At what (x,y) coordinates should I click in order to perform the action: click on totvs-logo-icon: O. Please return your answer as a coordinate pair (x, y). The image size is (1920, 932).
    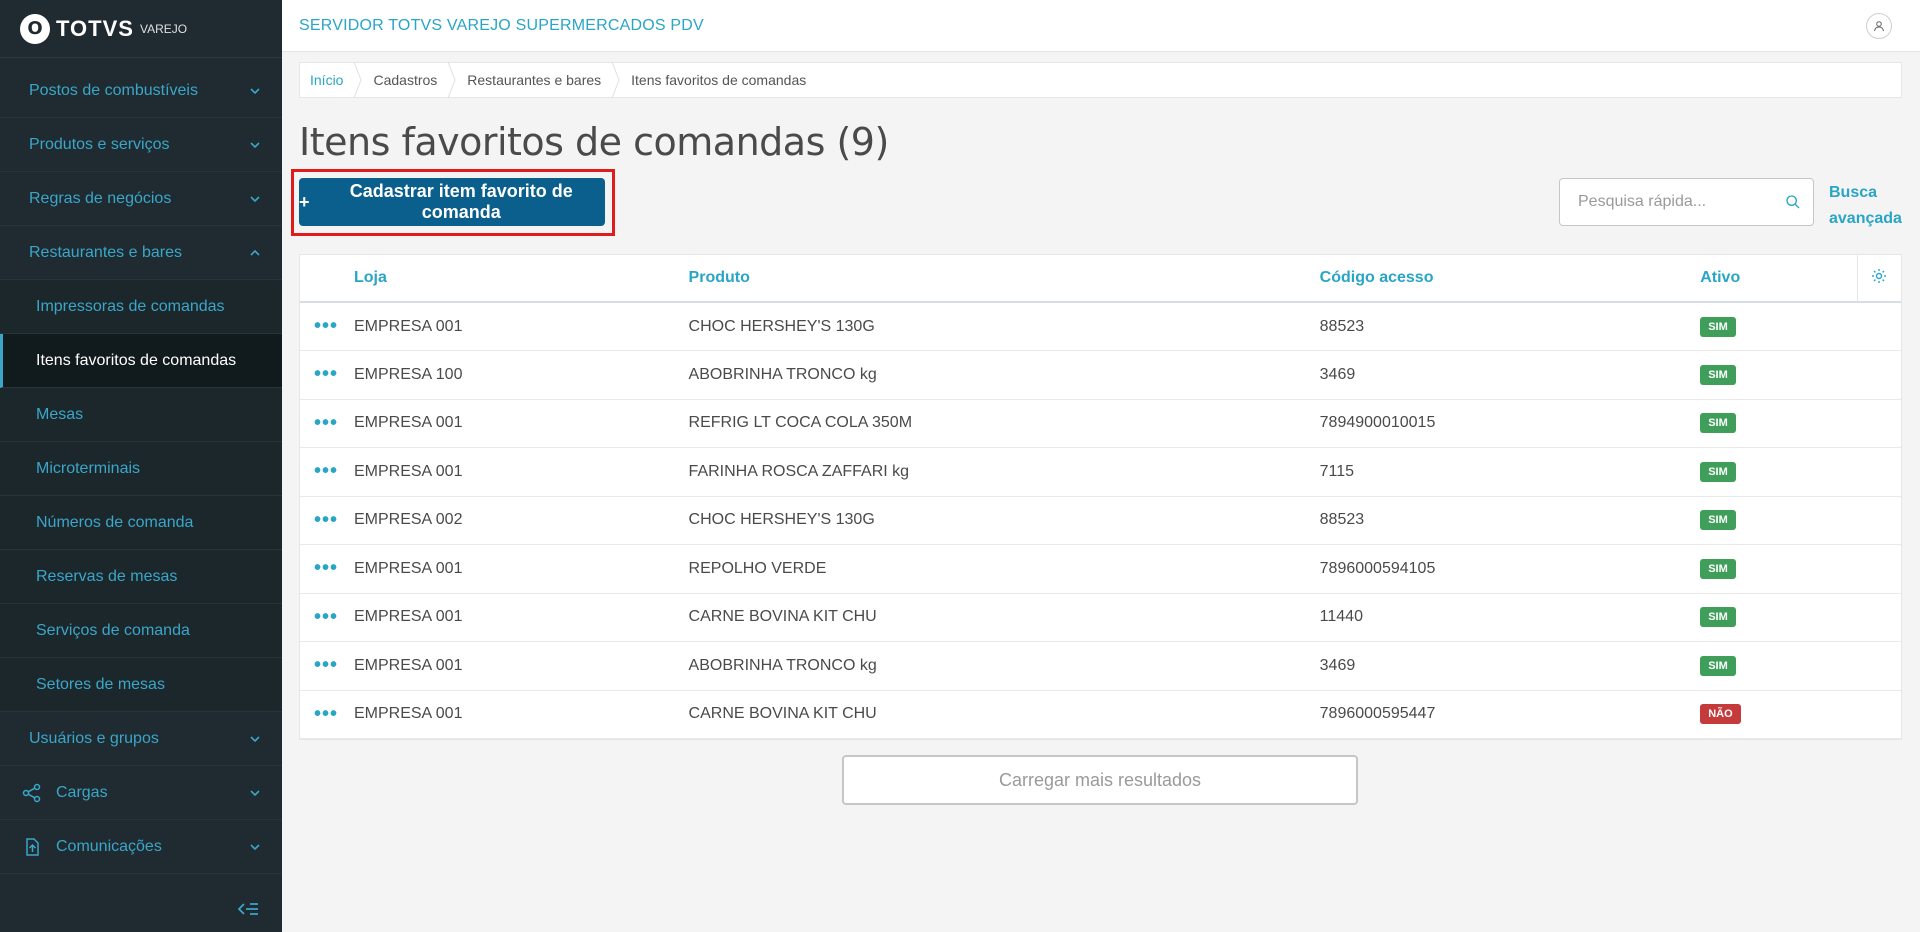
    Looking at the image, I should click on (35, 28).